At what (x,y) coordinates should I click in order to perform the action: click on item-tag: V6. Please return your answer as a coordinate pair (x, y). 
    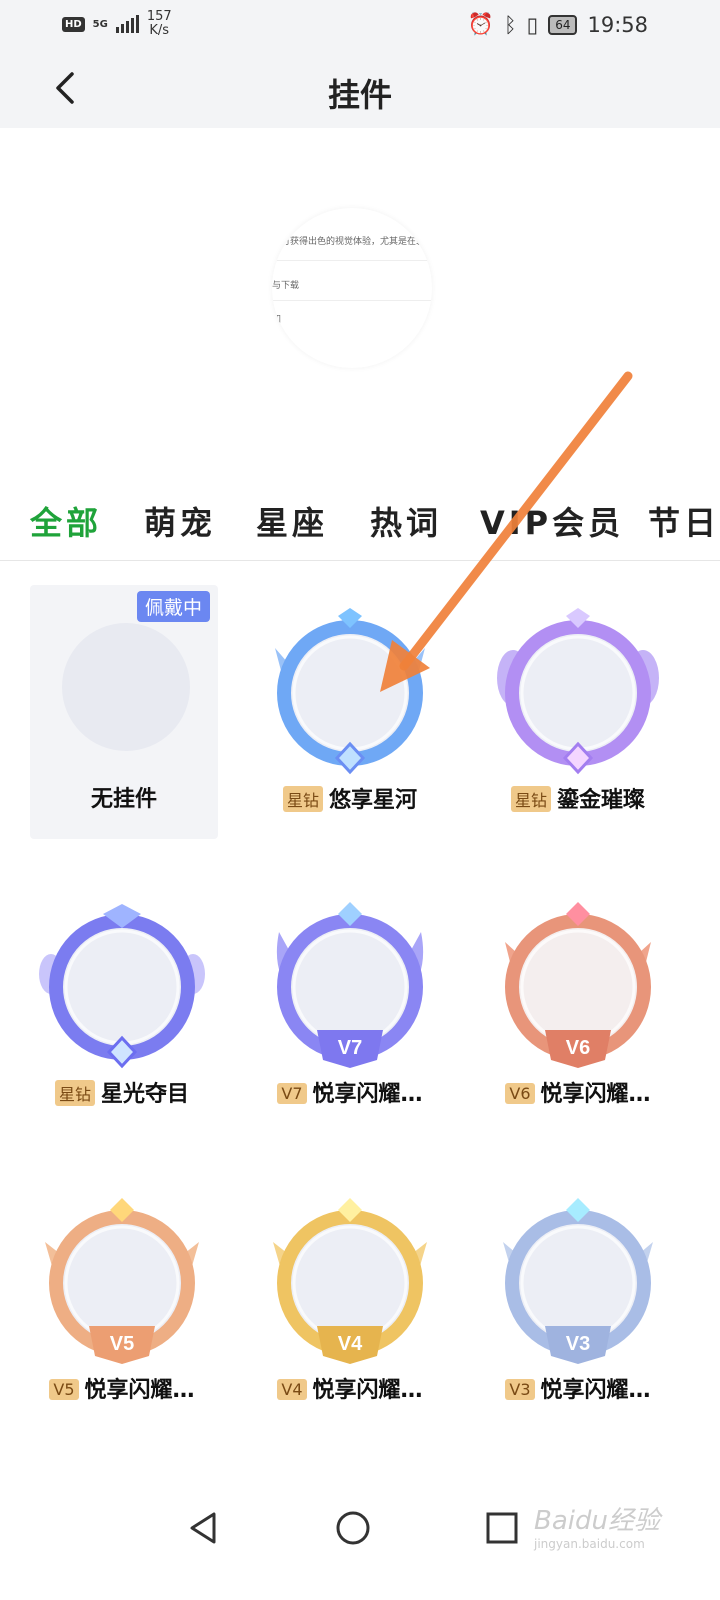
    Looking at the image, I should click on (520, 1093).